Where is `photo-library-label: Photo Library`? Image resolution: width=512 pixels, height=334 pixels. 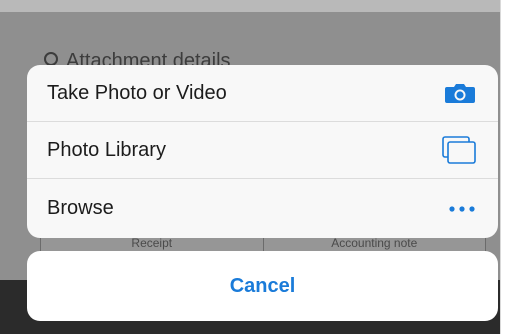 photo-library-label: Photo Library is located at coordinates (106, 149).